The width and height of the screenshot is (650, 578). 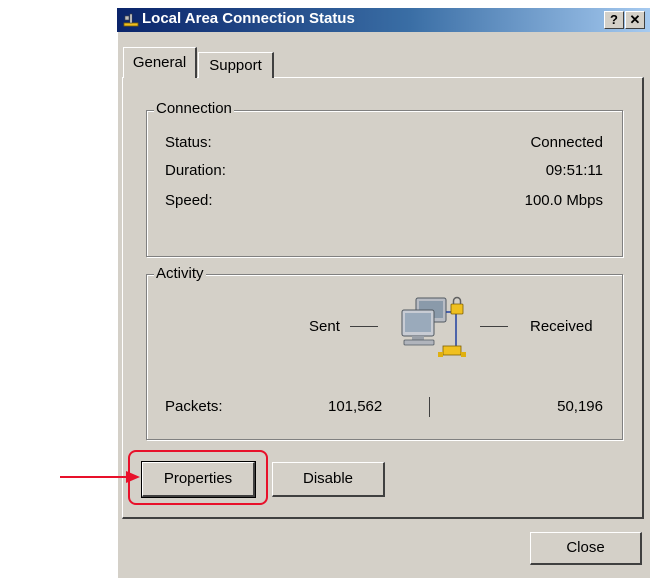 What do you see at coordinates (580, 406) in the screenshot?
I see `packets-received-value: 50,196` at bounding box center [580, 406].